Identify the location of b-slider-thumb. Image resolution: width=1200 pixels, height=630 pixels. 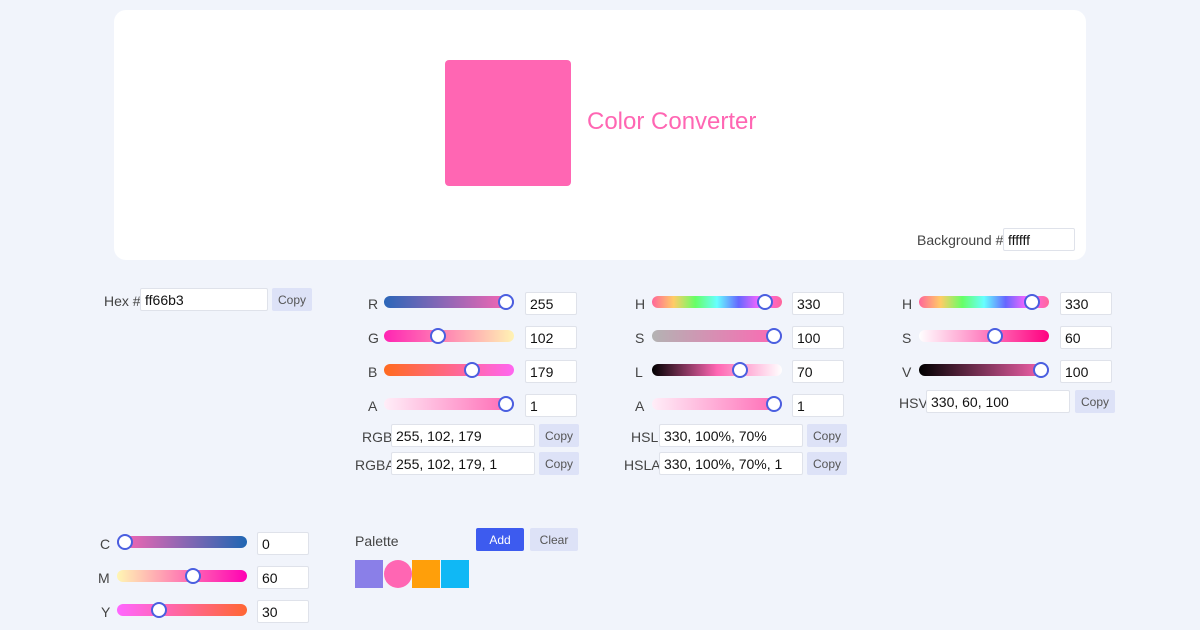
(472, 370).